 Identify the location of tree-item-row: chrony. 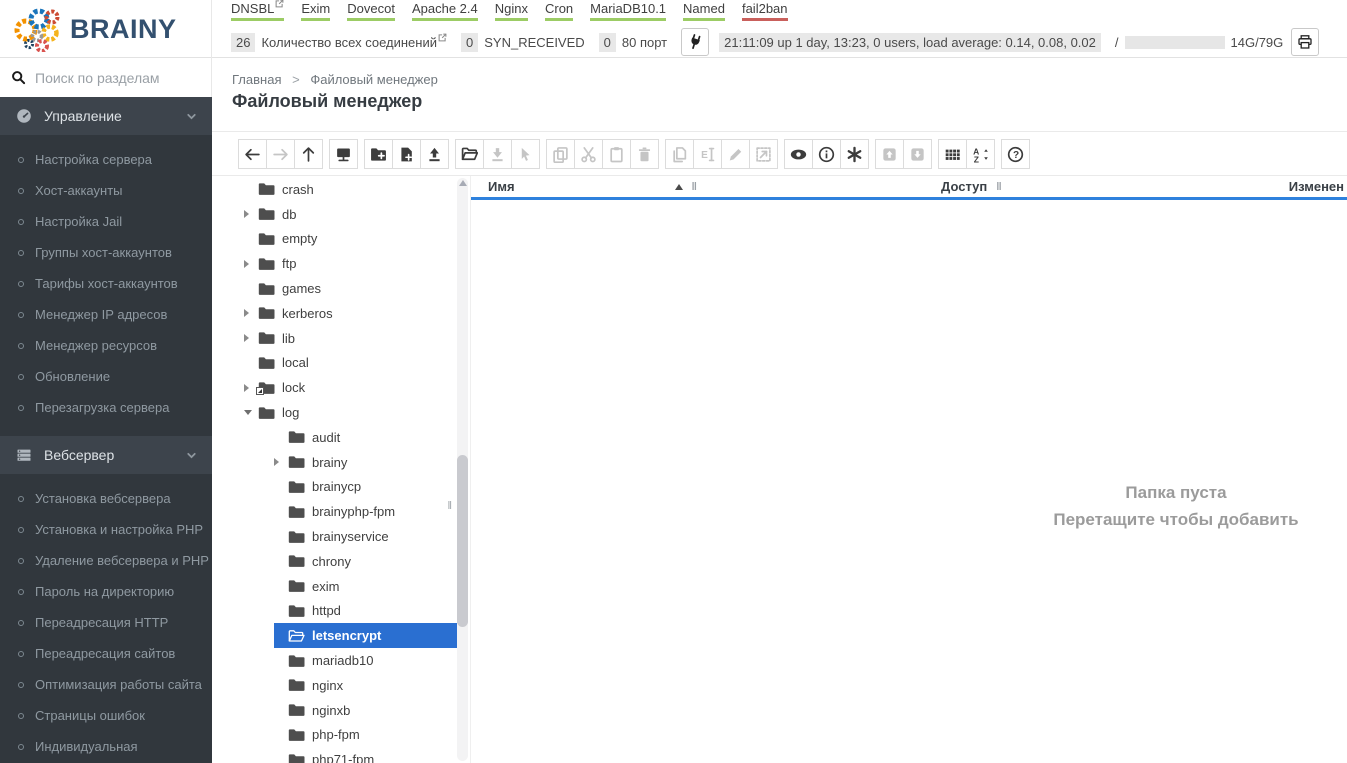
(366, 561).